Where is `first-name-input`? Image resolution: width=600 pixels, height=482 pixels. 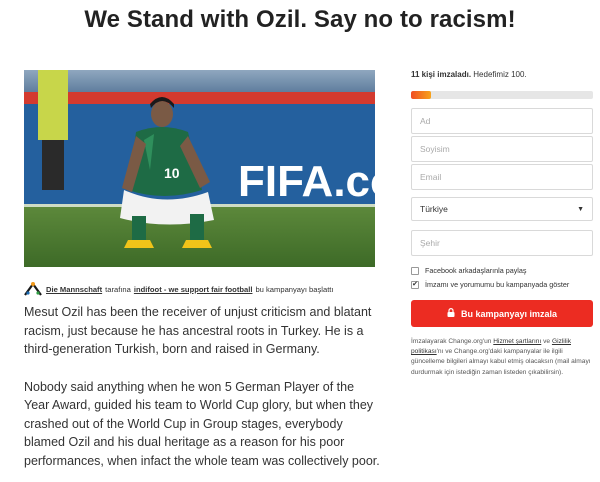 first-name-input is located at coordinates (502, 121).